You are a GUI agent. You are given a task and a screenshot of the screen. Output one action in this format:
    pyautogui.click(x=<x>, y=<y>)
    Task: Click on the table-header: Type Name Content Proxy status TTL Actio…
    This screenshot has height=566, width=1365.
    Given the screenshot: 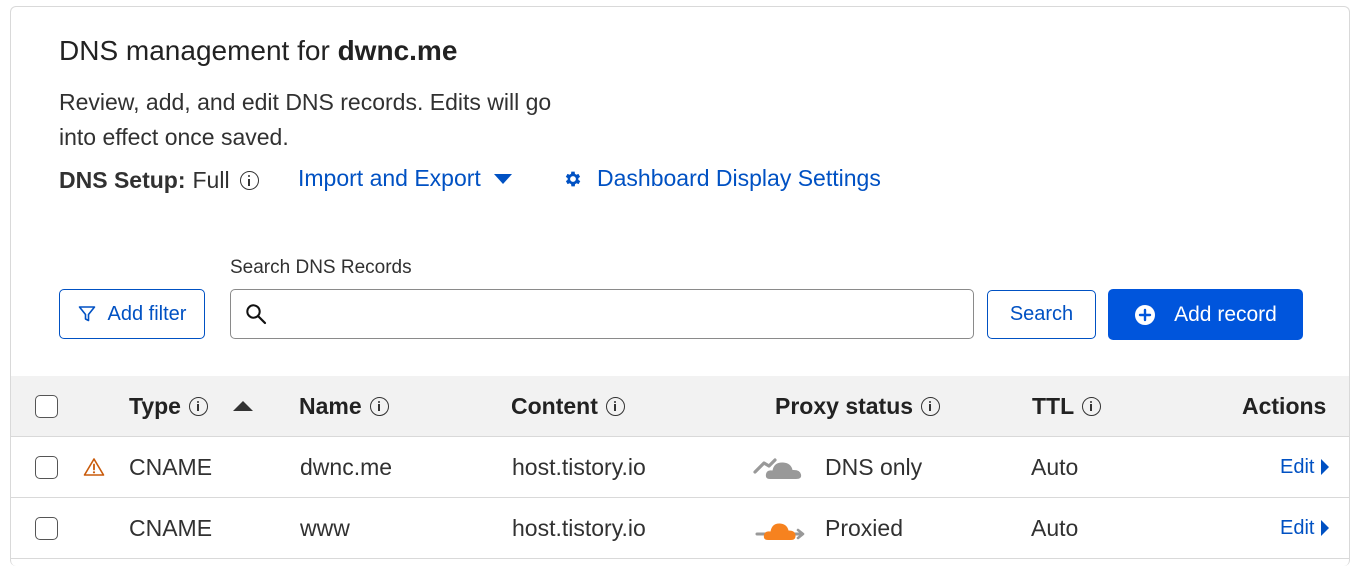 What is the action you would take?
    pyautogui.click(x=680, y=406)
    